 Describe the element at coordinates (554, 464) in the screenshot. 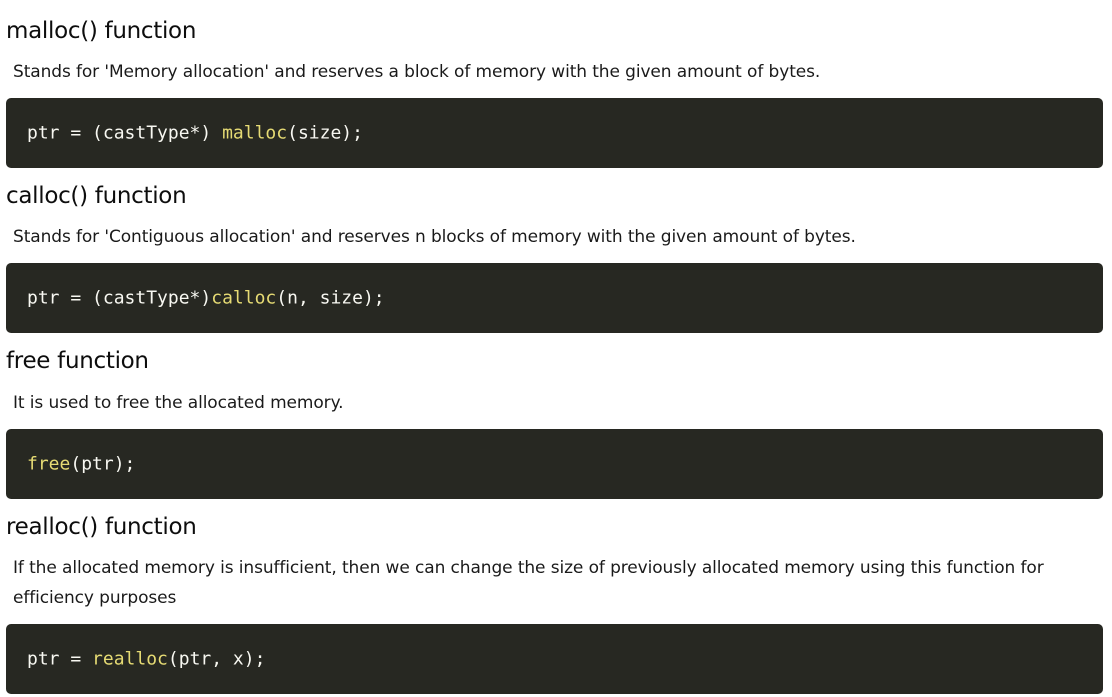

I see `code-block-free: free(ptr);` at that location.